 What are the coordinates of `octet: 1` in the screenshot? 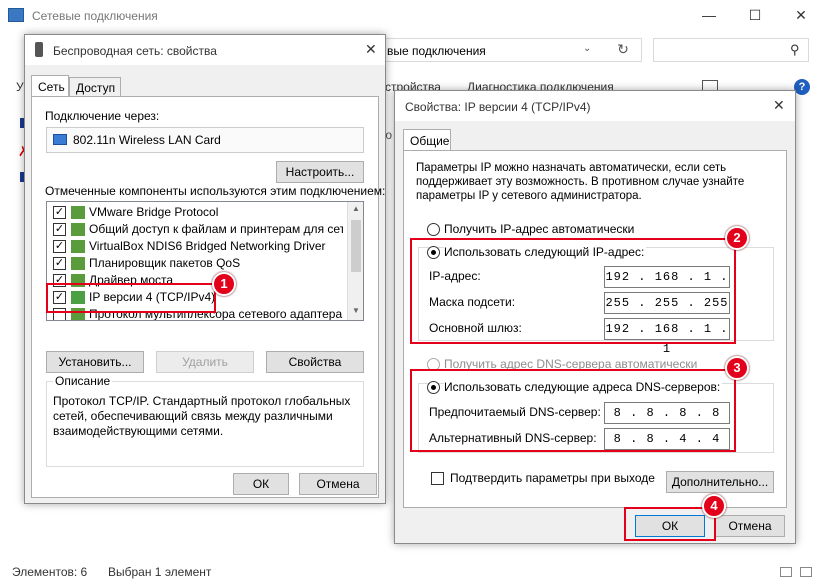 It's located at (667, 349).